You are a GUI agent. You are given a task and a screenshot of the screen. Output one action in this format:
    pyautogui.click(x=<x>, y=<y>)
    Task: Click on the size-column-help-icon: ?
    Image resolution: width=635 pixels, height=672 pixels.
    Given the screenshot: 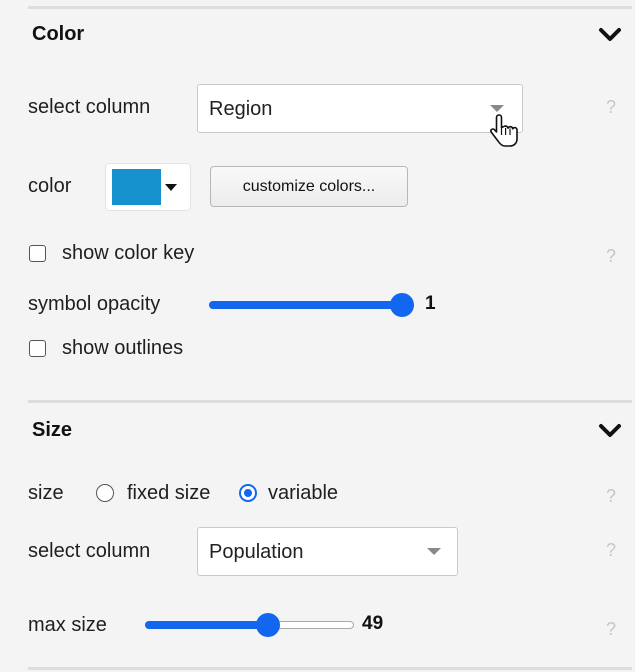 What is the action you would take?
    pyautogui.click(x=611, y=550)
    